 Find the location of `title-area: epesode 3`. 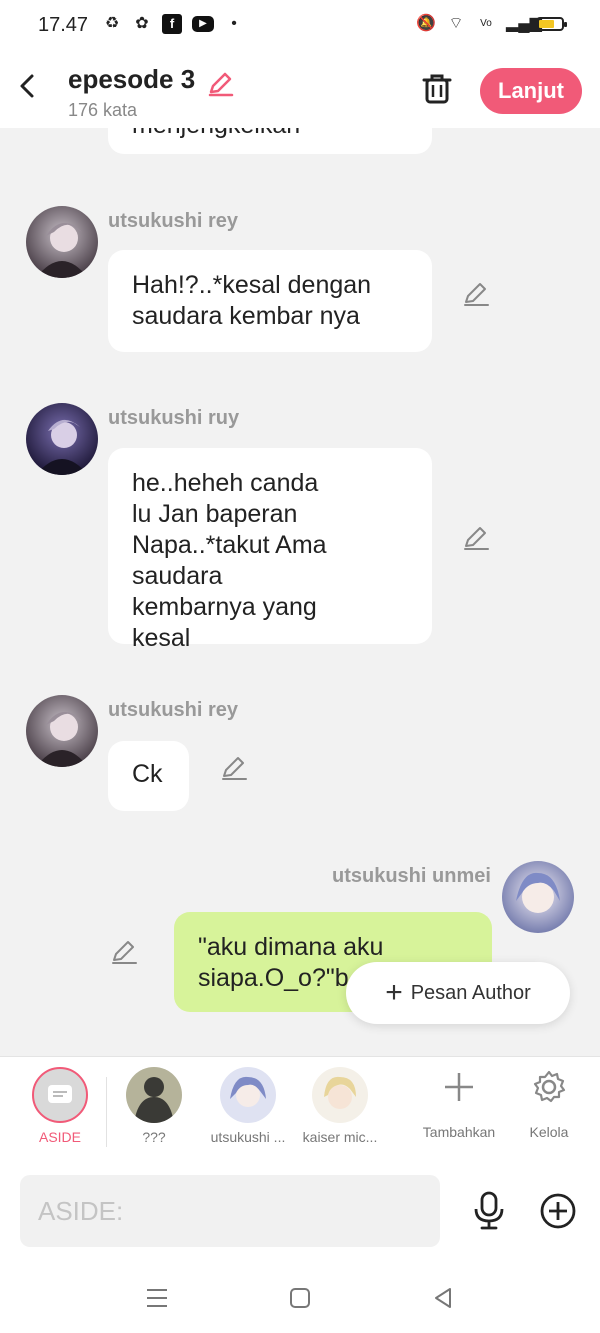

title-area: epesode 3 is located at coordinates (151, 81).